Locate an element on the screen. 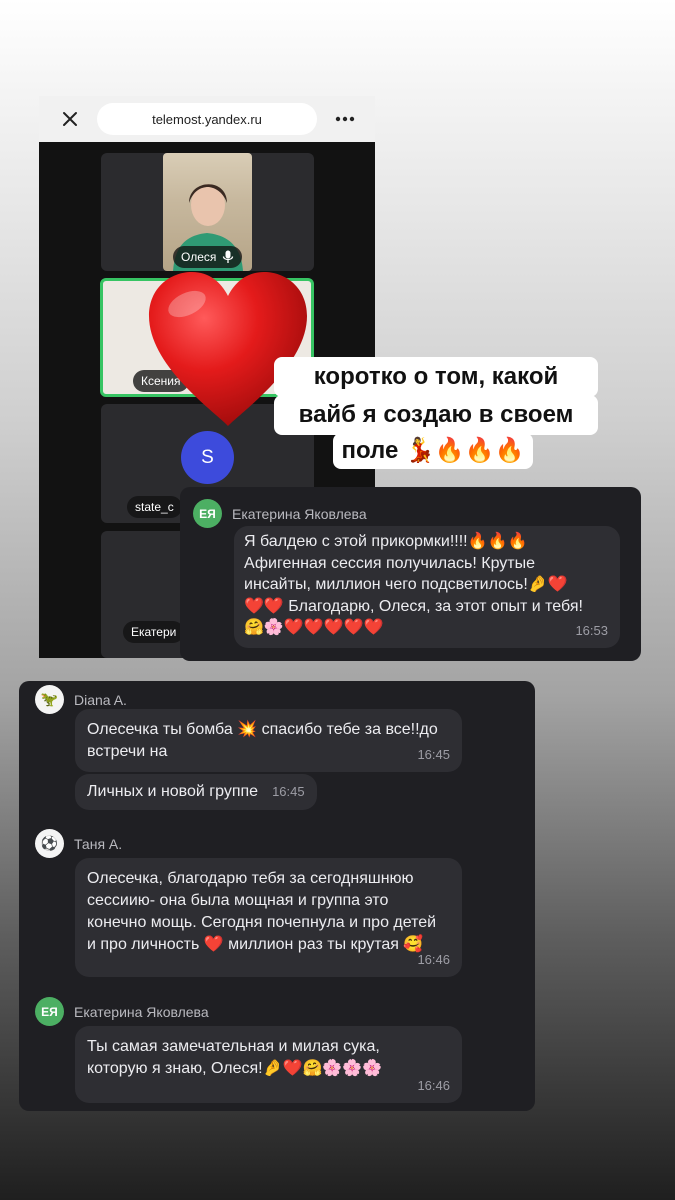 Image resolution: width=675 pixels, height=1200 pixels. soccer-ball-icon: ⚽ is located at coordinates (49, 843).